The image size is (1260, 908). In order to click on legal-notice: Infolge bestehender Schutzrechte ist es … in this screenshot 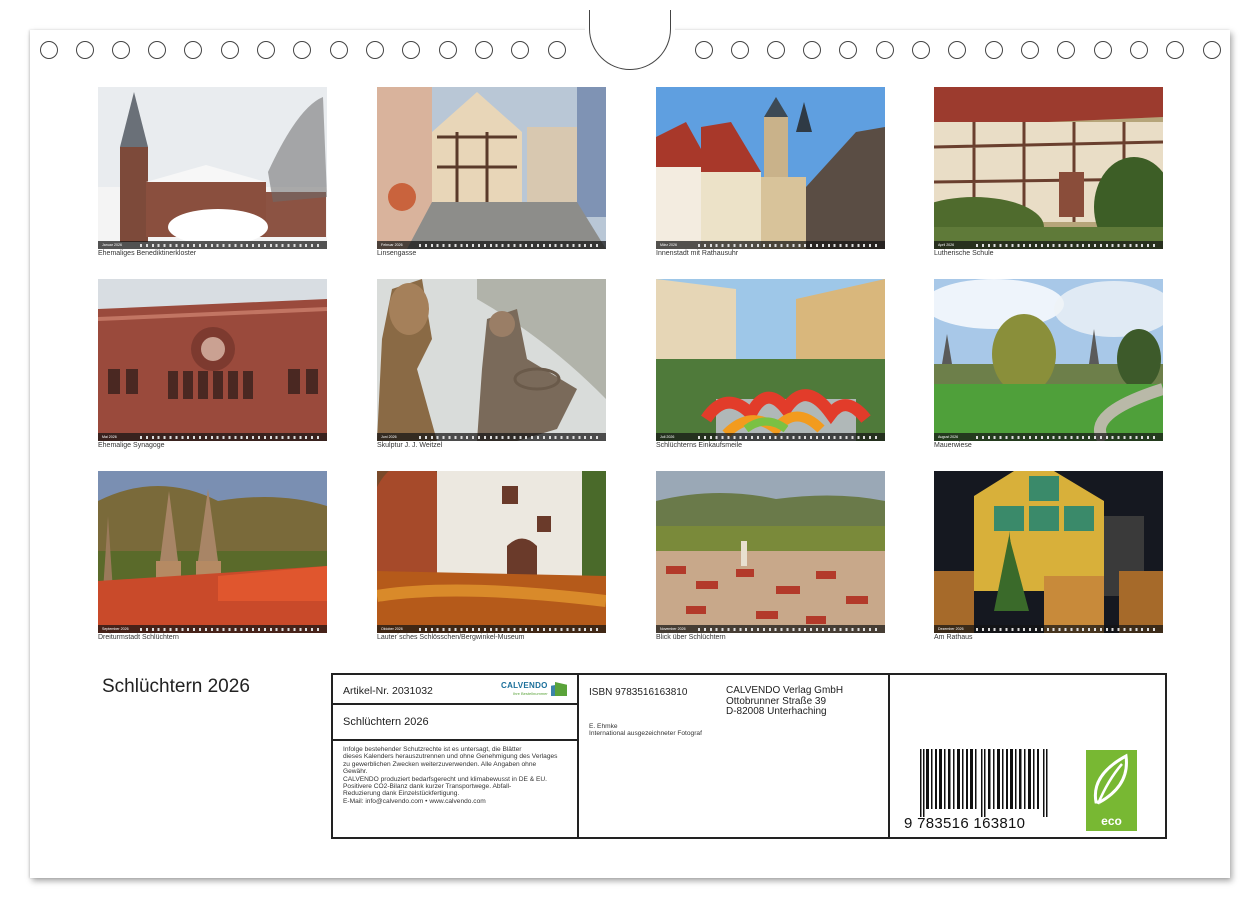, I will do `click(450, 775)`.